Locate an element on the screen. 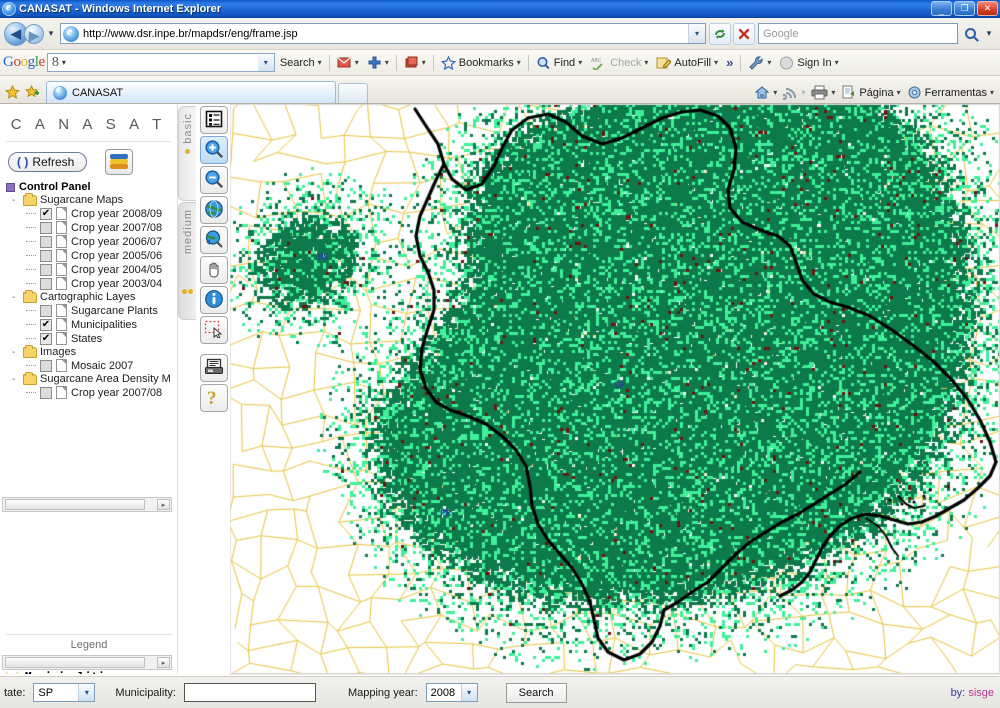  layer-group-0: - Sugarcane Maps is located at coordinates (88, 199).